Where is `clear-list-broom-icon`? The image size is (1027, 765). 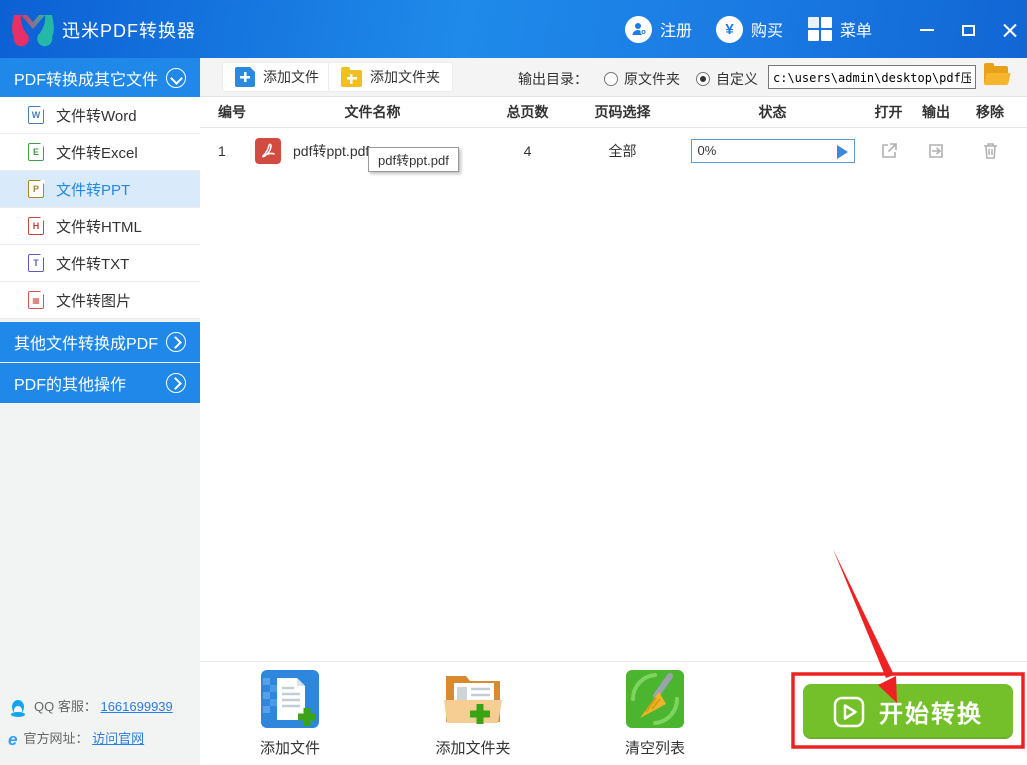
clear-list-broom-icon is located at coordinates (655, 699).